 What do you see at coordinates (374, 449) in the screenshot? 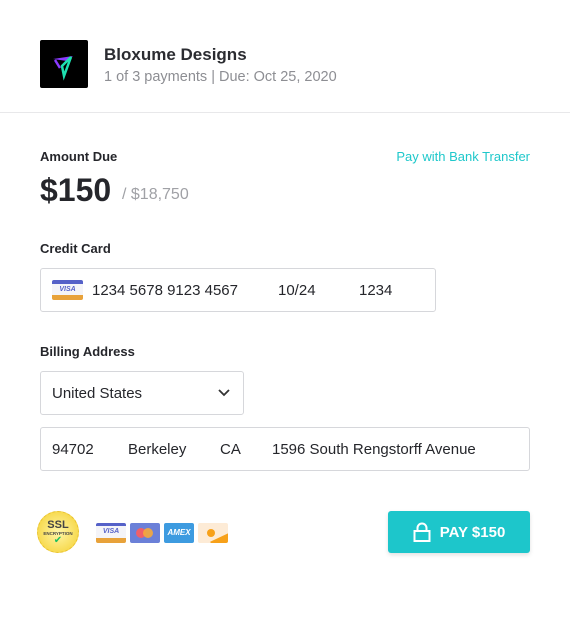
I see `street-field: 1596 South Rengstorff Avenue` at bounding box center [374, 449].